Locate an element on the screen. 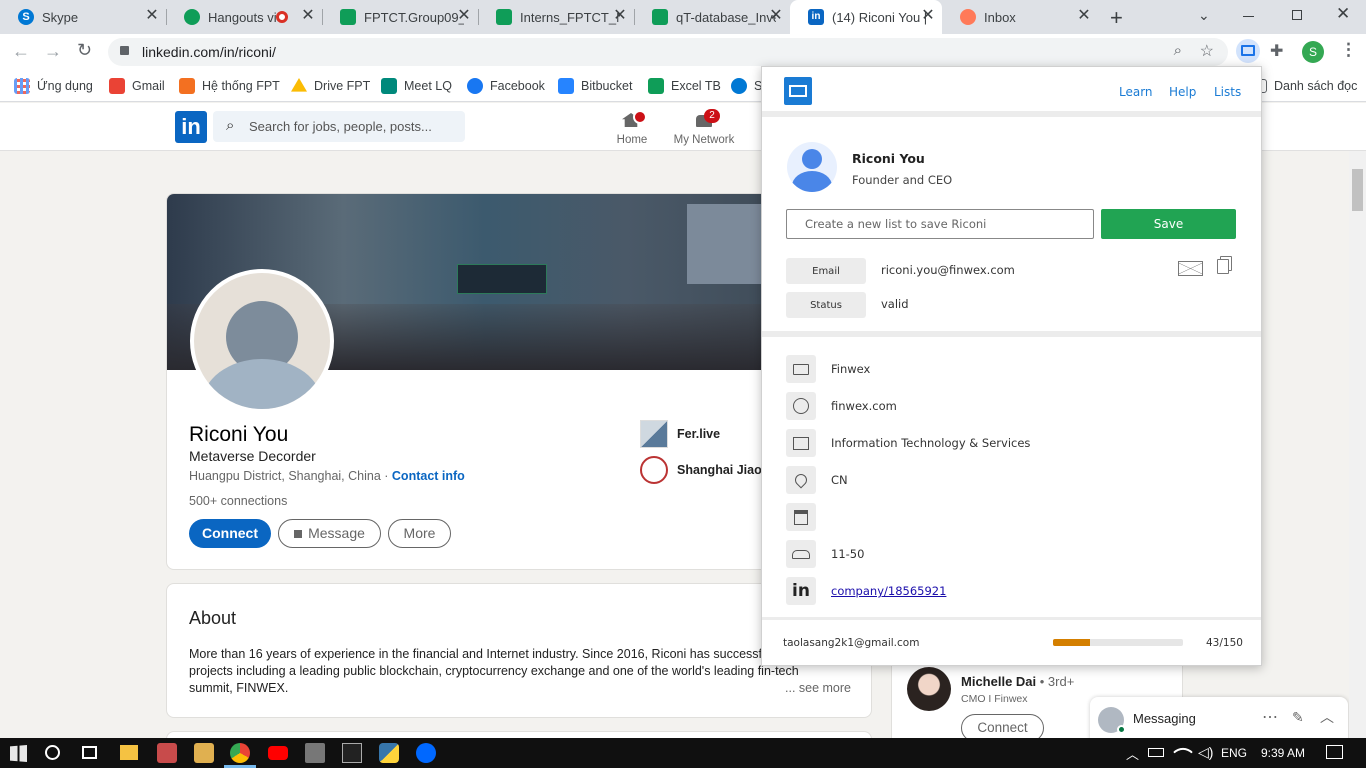  back-icon: ← is located at coordinates (21, 51).